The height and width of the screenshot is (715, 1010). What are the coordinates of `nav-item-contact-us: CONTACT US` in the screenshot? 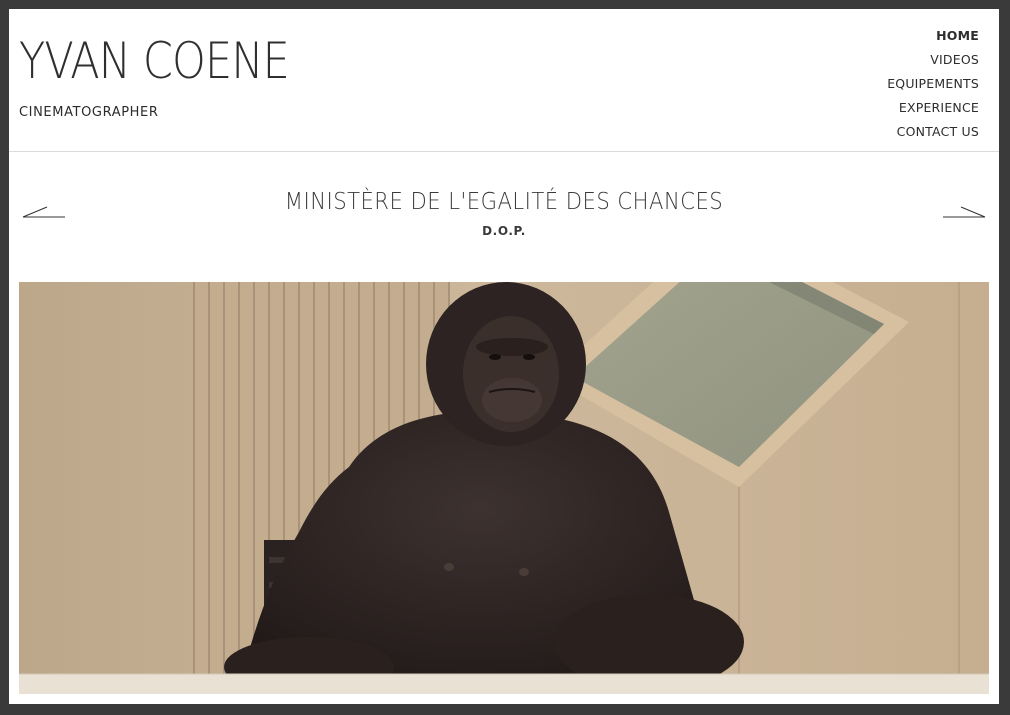 It's located at (933, 132).